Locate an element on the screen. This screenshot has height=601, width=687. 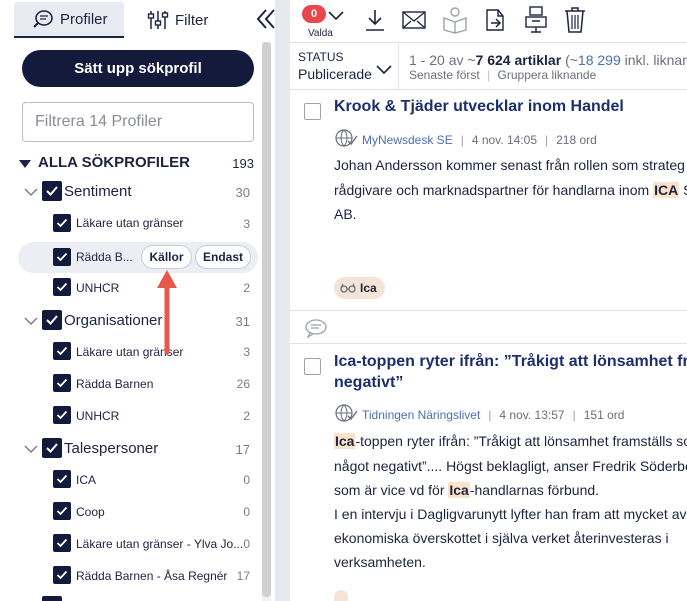
article-source: Tidningen Näringslivet is located at coordinates (421, 415).